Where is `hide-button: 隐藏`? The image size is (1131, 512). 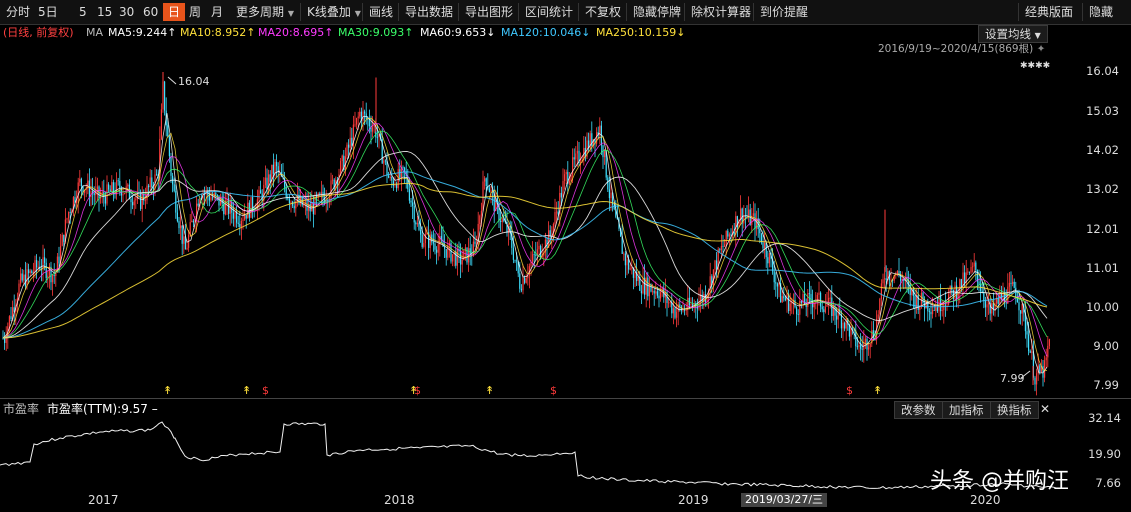
hide-button: 隐藏 is located at coordinates (1097, 12).